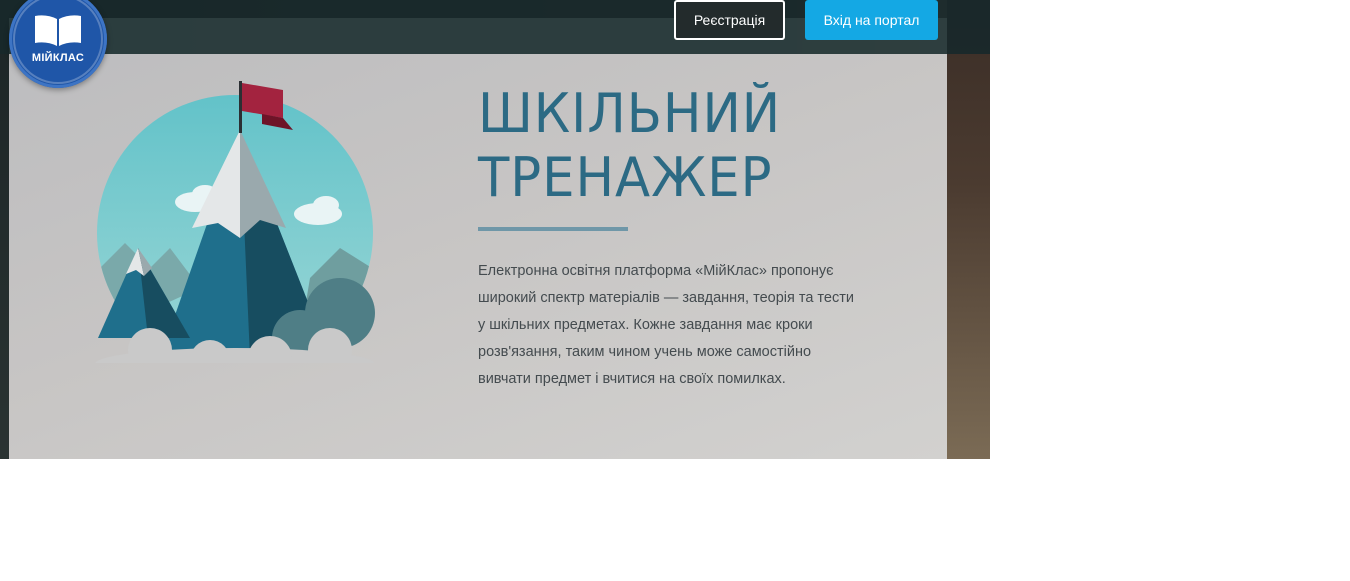 The width and height of the screenshot is (1350, 581). What do you see at coordinates (968, 229) in the screenshot?
I see `background-right-strip` at bounding box center [968, 229].